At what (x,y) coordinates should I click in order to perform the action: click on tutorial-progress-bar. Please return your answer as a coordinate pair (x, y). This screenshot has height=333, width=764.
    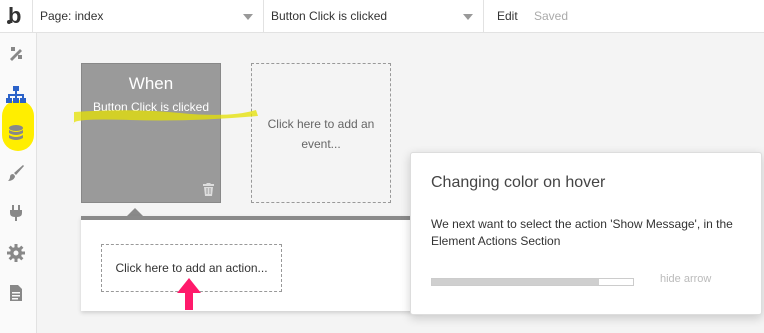
    Looking at the image, I should click on (532, 282).